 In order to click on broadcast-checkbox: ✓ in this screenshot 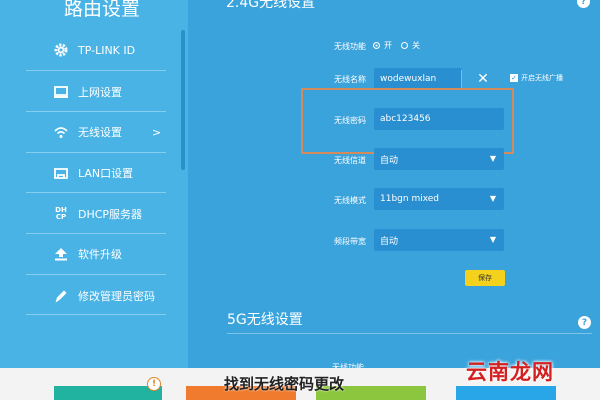, I will do `click(514, 78)`.